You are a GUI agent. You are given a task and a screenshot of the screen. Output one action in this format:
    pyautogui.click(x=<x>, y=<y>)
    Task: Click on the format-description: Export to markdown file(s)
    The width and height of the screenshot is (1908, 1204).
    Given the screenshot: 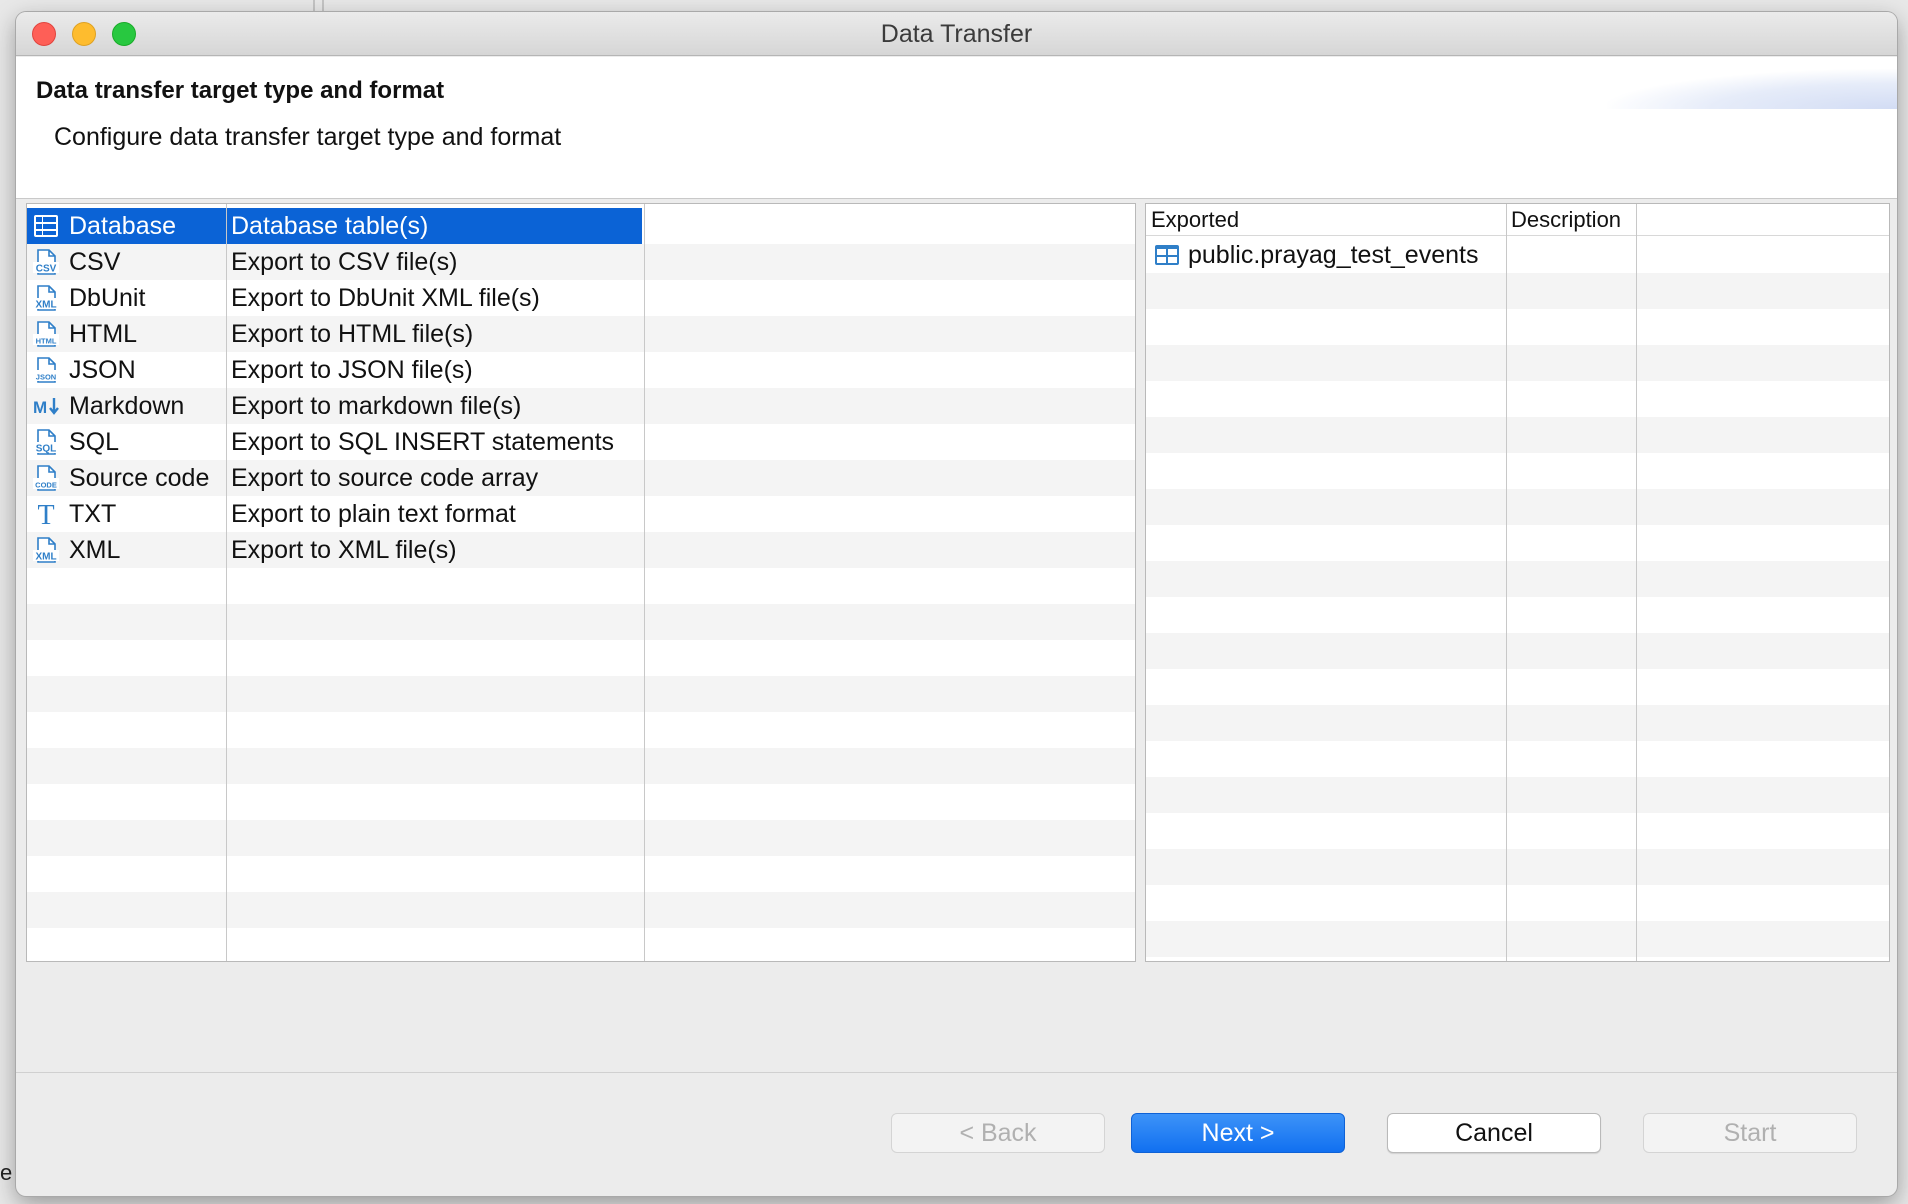 What is the action you would take?
    pyautogui.click(x=376, y=406)
    